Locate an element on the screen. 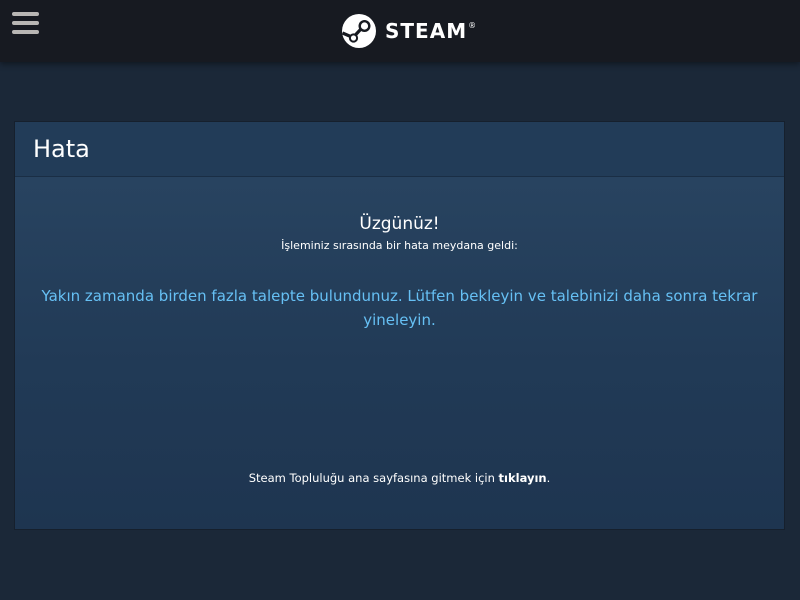 The width and height of the screenshot is (800, 600). sorry-heading: Üzgünüz! is located at coordinates (399, 224).